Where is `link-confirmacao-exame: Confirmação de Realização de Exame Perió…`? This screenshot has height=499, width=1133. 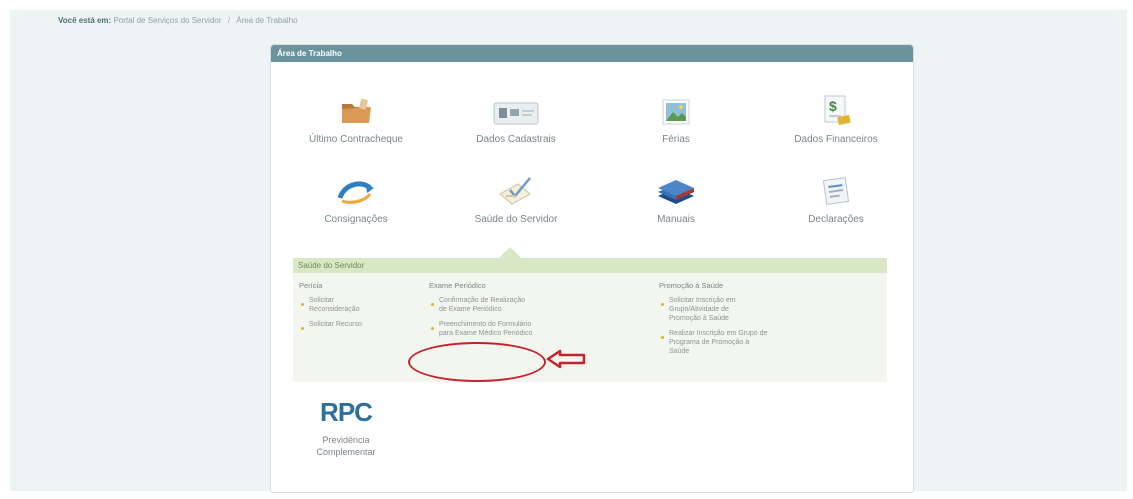
link-confirmacao-exame: Confirmação de Realização de Exame Perió… is located at coordinates (480, 305).